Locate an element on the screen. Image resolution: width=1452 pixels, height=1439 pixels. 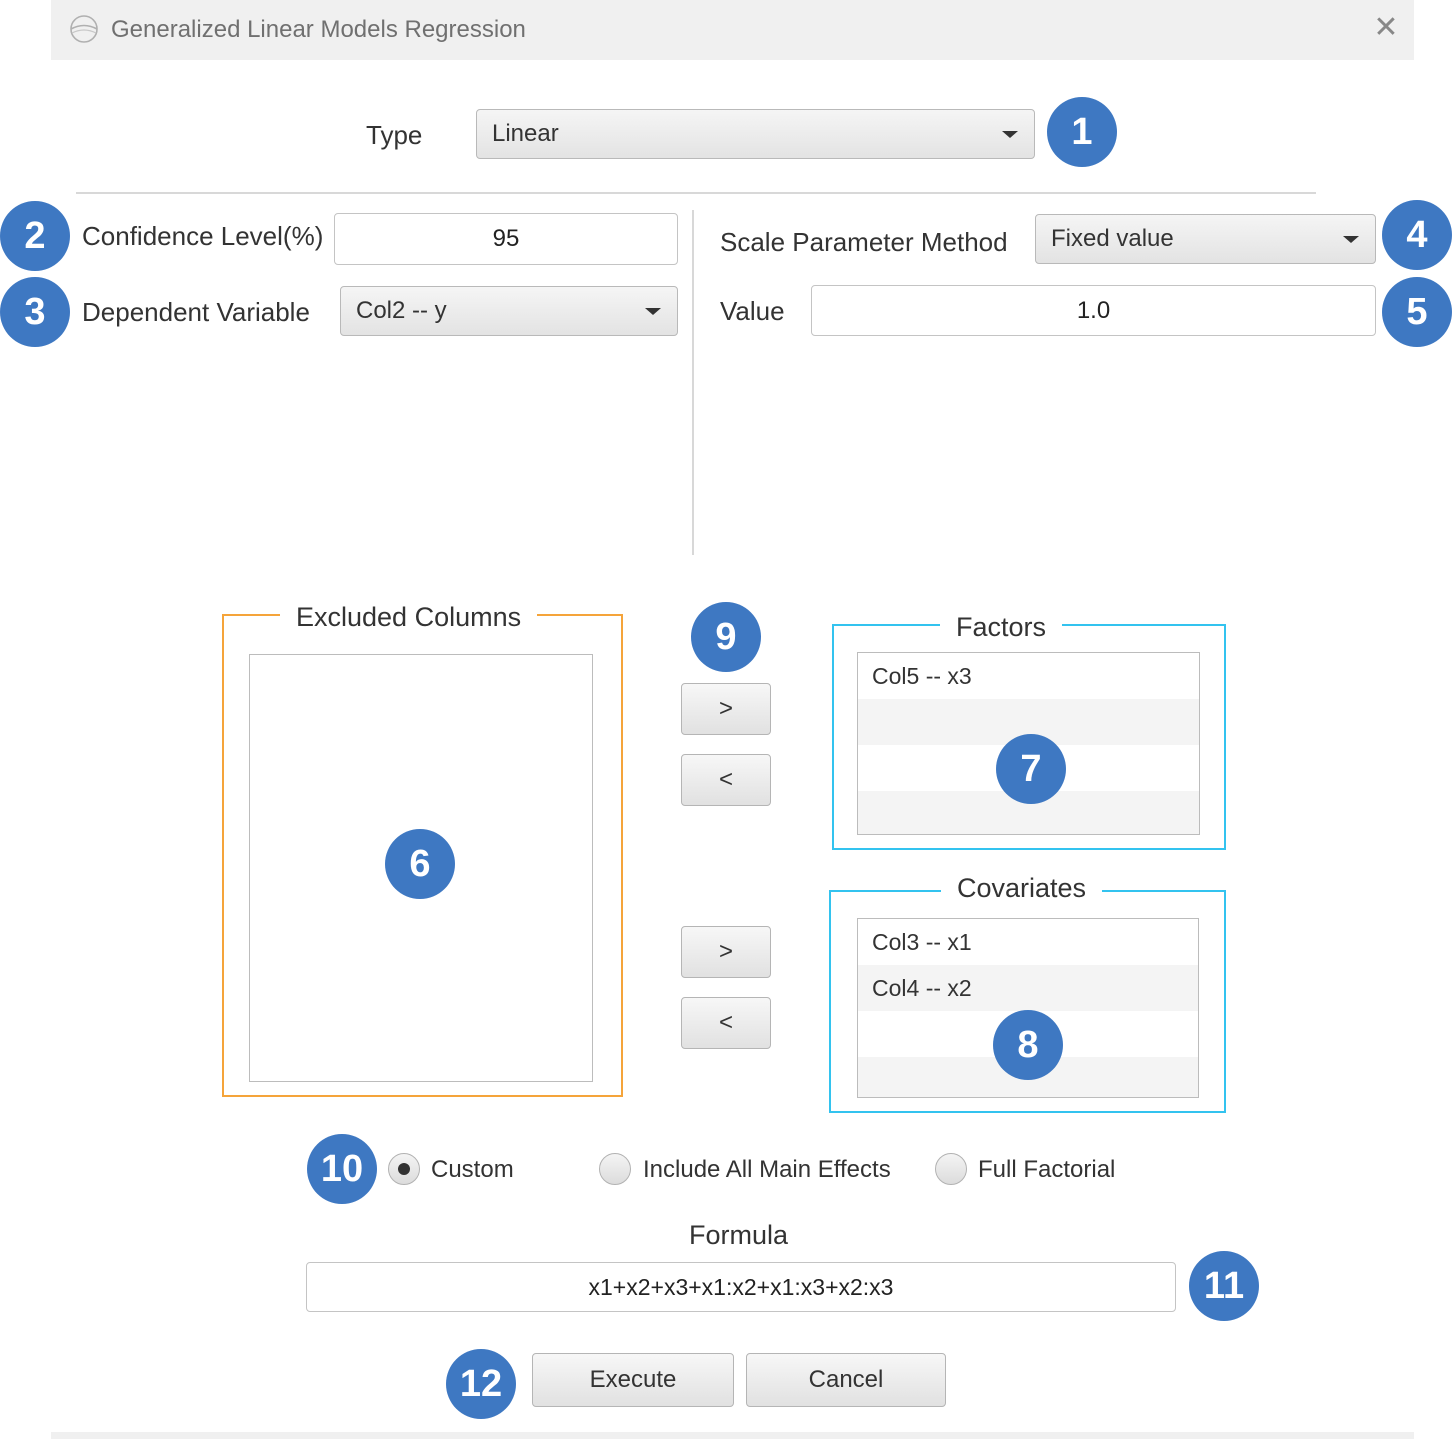
scale-parameter-method-value: Fixed value is located at coordinates (1112, 238).